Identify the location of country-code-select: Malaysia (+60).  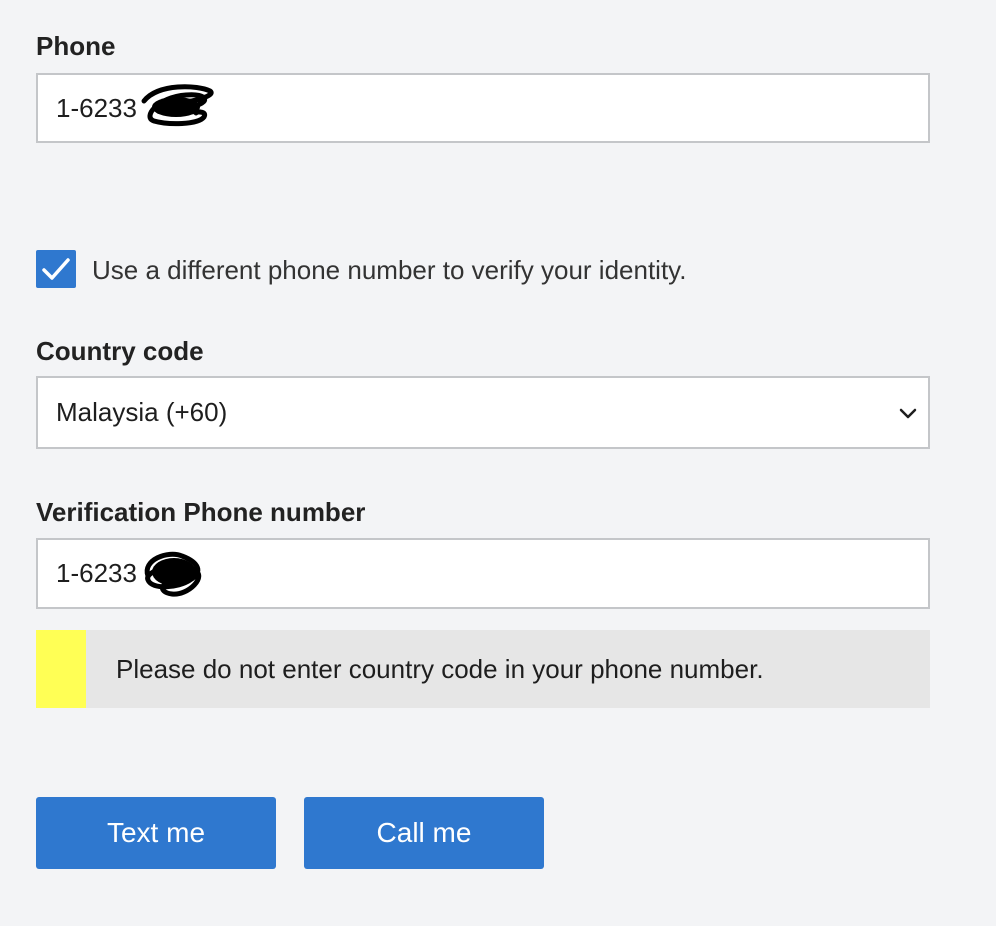
(483, 412).